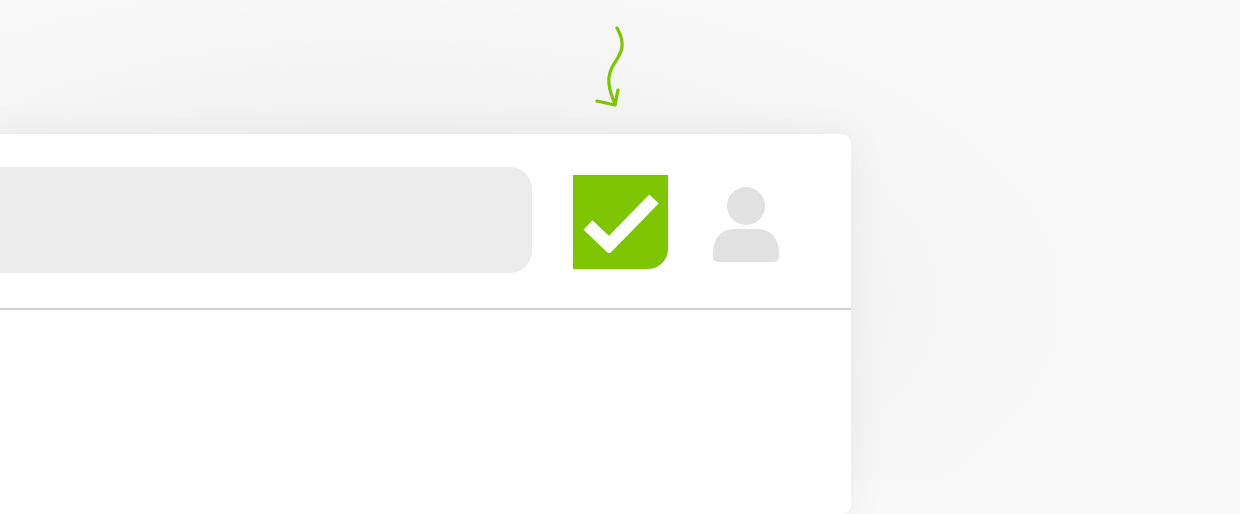 The width and height of the screenshot is (1240, 514). Describe the element at coordinates (266, 220) in the screenshot. I see `search-bar` at that location.